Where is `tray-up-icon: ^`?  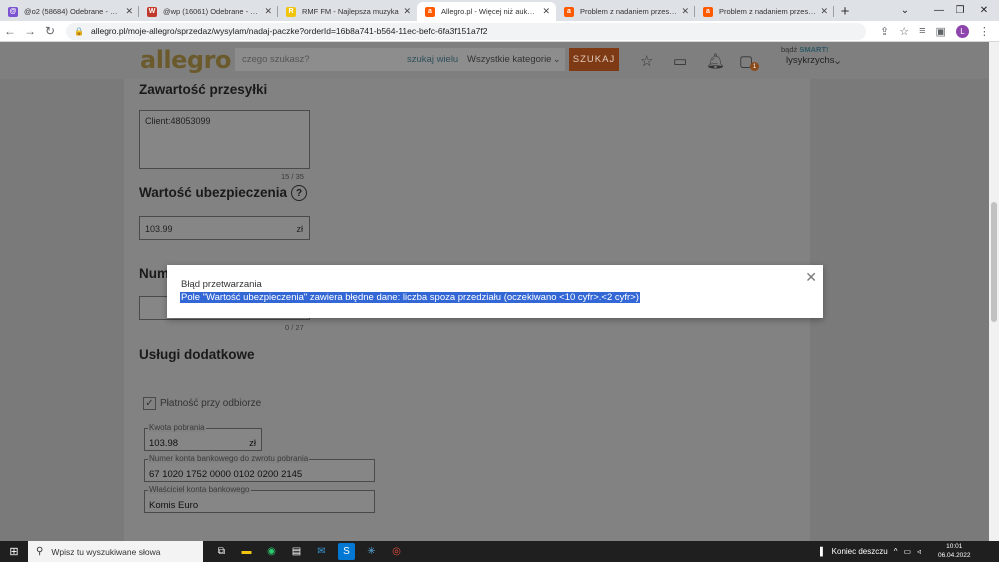 tray-up-icon: ^ is located at coordinates (896, 551).